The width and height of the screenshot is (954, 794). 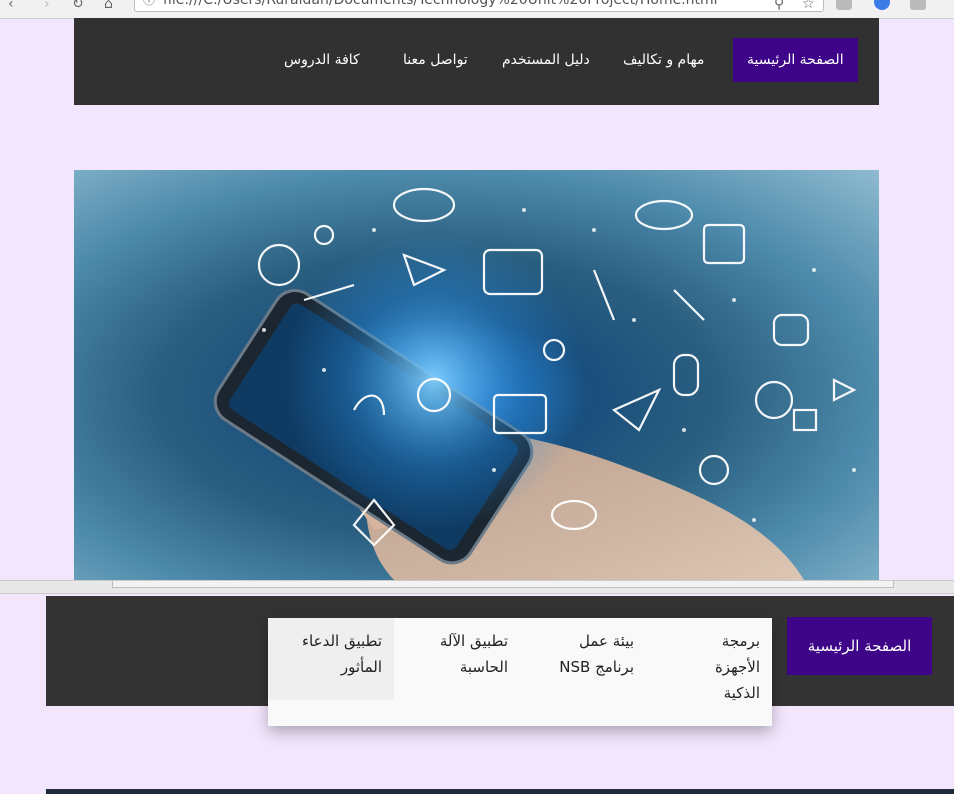 What do you see at coordinates (322, 60) in the screenshot?
I see `nav-all-lessons: كافة الدروس` at bounding box center [322, 60].